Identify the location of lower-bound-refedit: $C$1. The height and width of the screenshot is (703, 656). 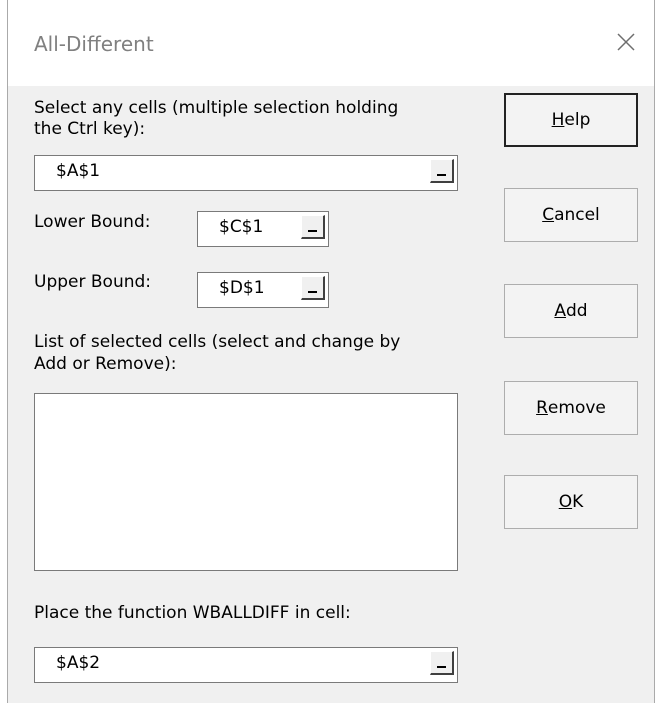
(263, 229).